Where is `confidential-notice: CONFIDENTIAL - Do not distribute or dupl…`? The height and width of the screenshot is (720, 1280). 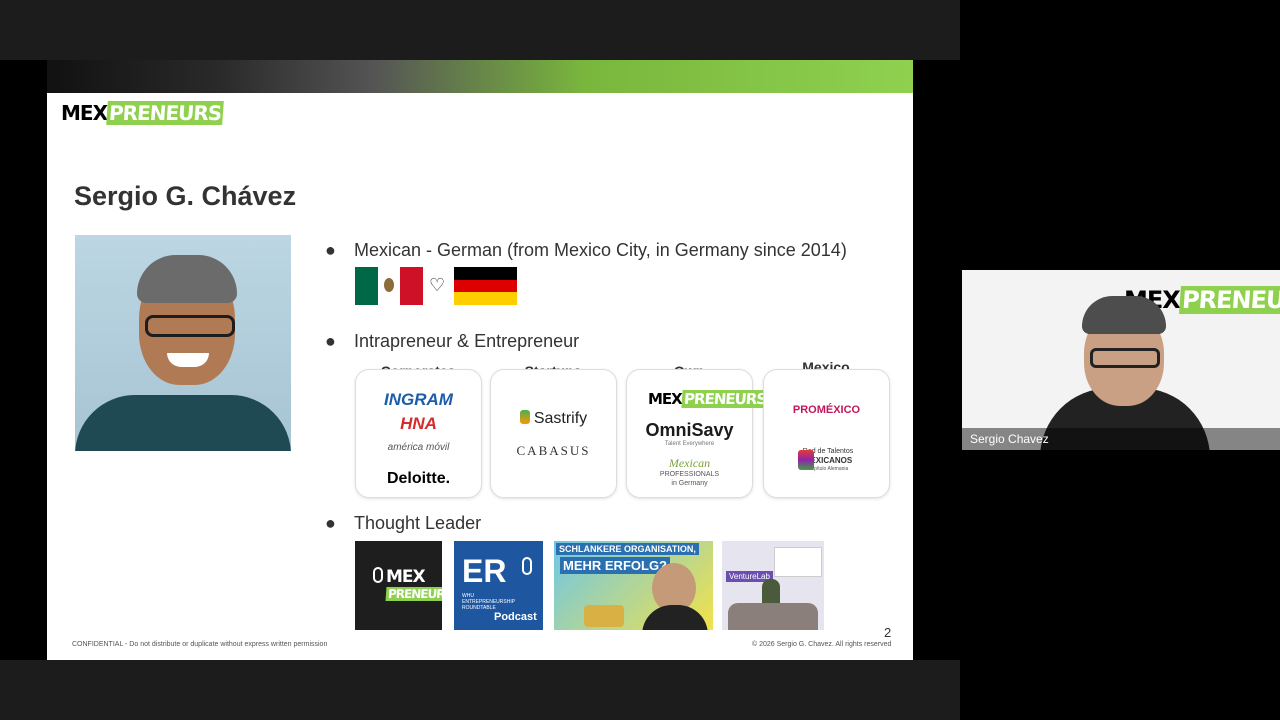
confidential-notice: CONFIDENTIAL - Do not distribute or dupl… is located at coordinates (200, 644).